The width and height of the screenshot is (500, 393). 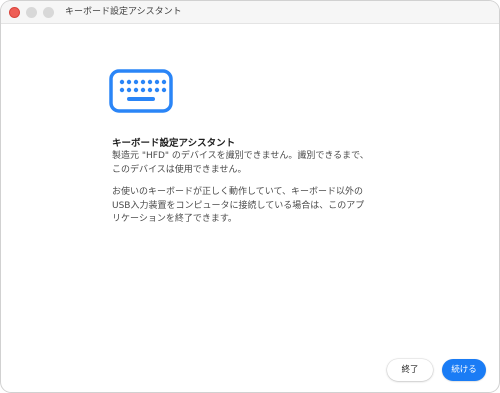 I want to click on keyboard-icon, so click(x=141, y=91).